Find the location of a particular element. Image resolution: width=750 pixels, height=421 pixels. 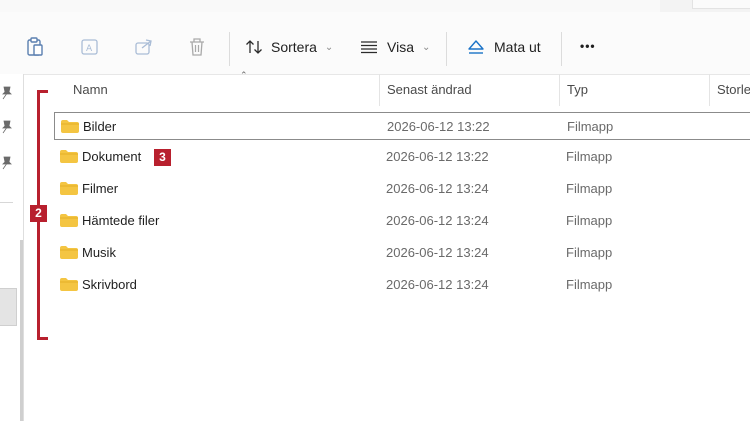

clipboard-icon is located at coordinates (35, 46).